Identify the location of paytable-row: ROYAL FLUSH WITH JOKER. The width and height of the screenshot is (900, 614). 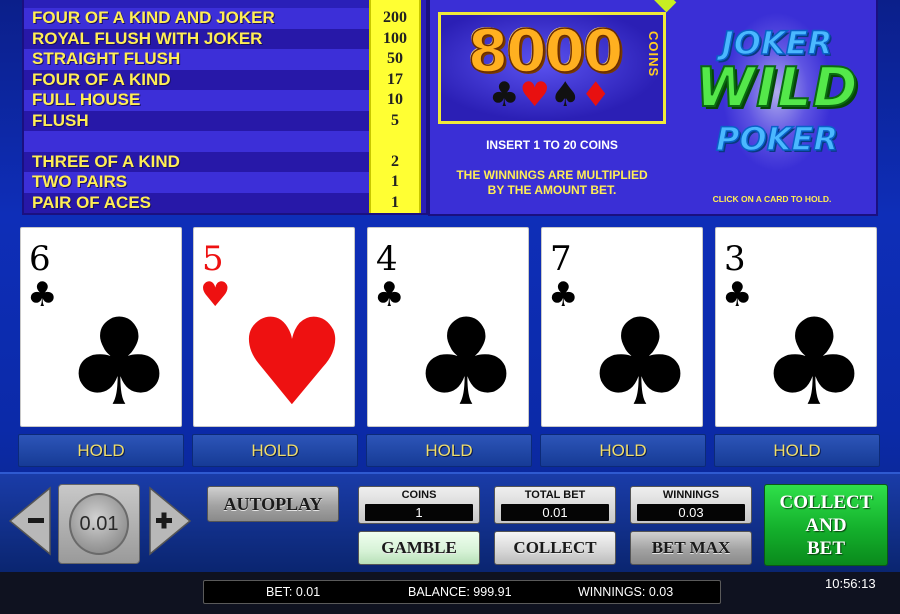
(196, 38).